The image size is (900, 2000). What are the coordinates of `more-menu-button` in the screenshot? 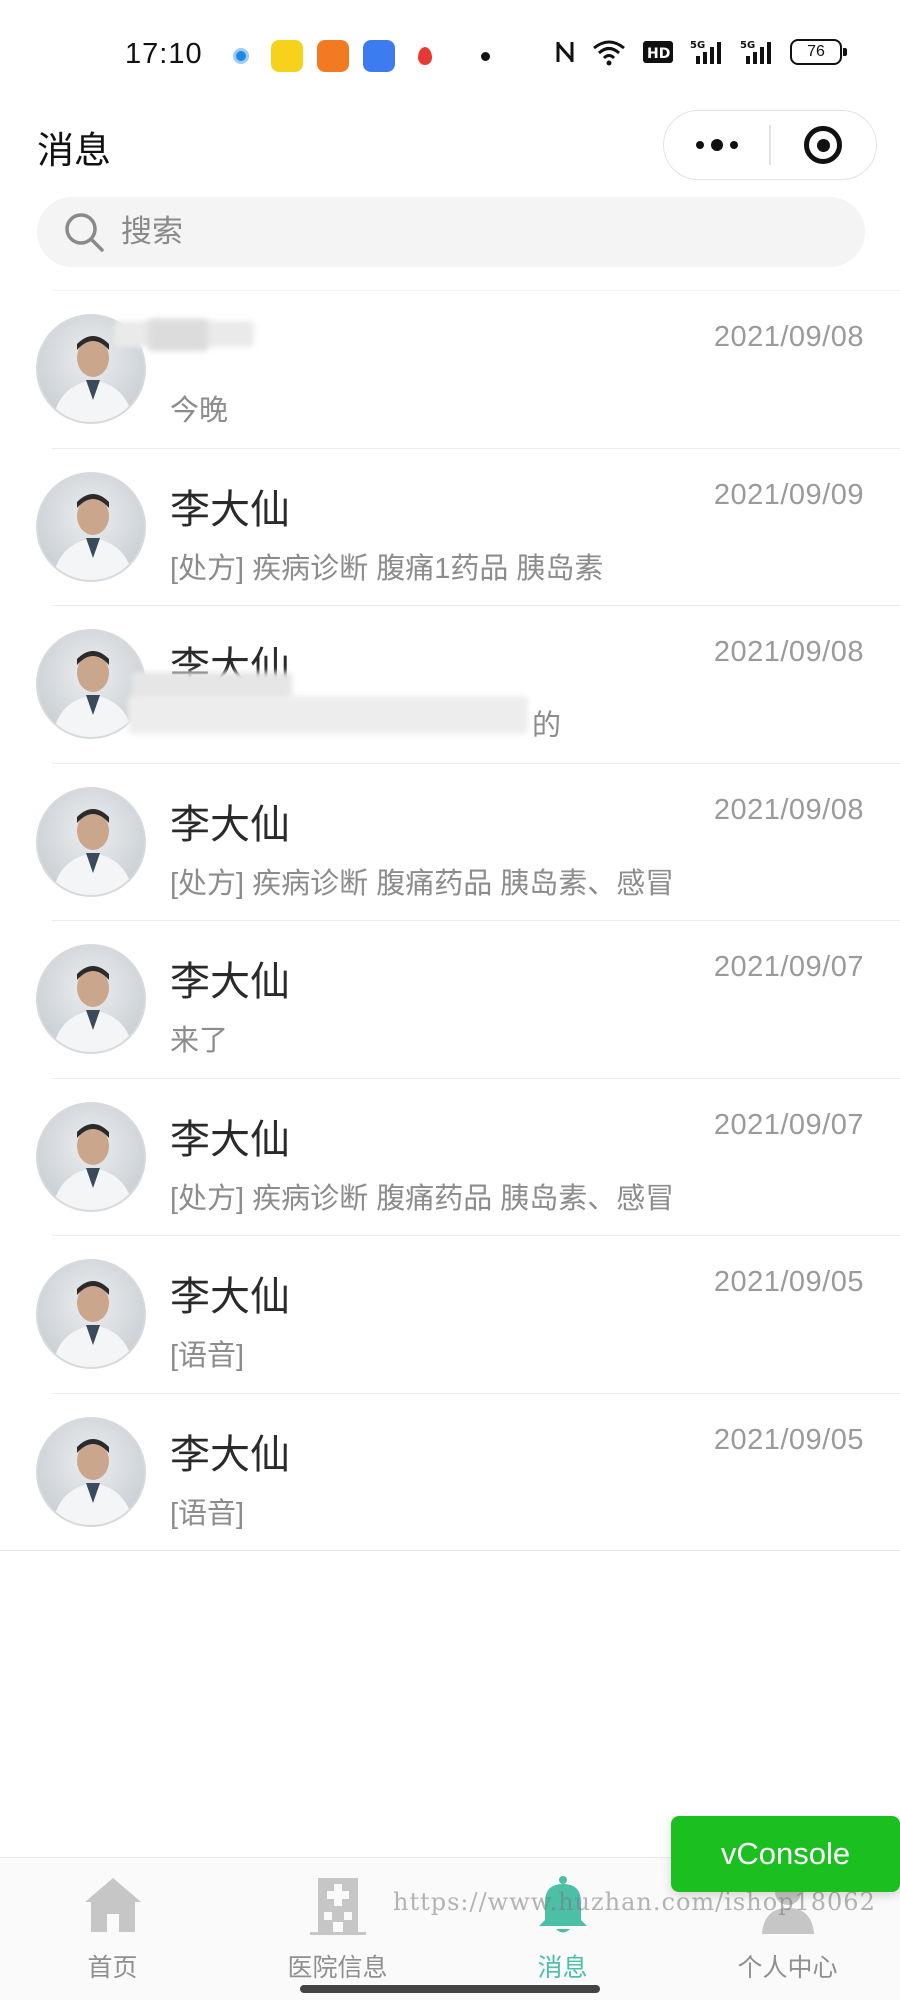 It's located at (716, 145).